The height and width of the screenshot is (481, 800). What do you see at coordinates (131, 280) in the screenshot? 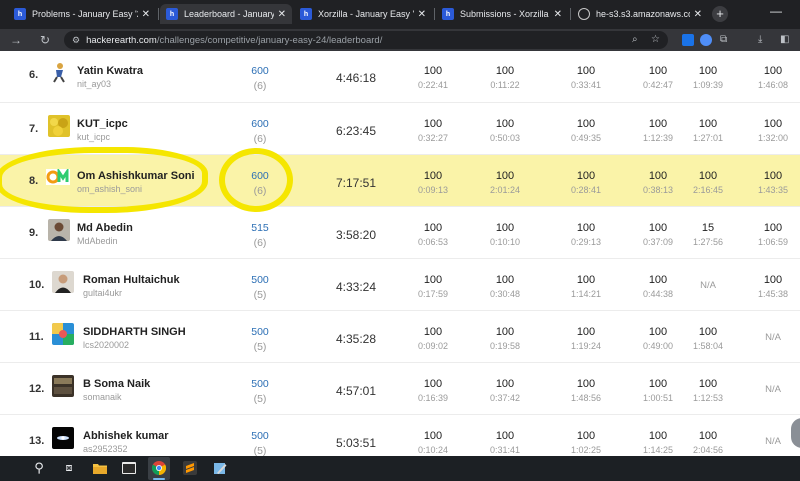
I see `user-name-link: Roman Hultaichuk` at bounding box center [131, 280].